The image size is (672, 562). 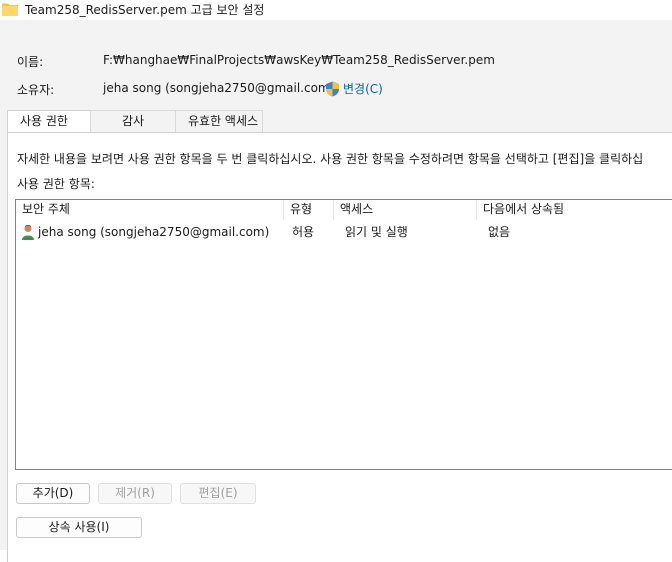 What do you see at coordinates (219, 121) in the screenshot?
I see `tab-effective-access: 유효한 액세스` at bounding box center [219, 121].